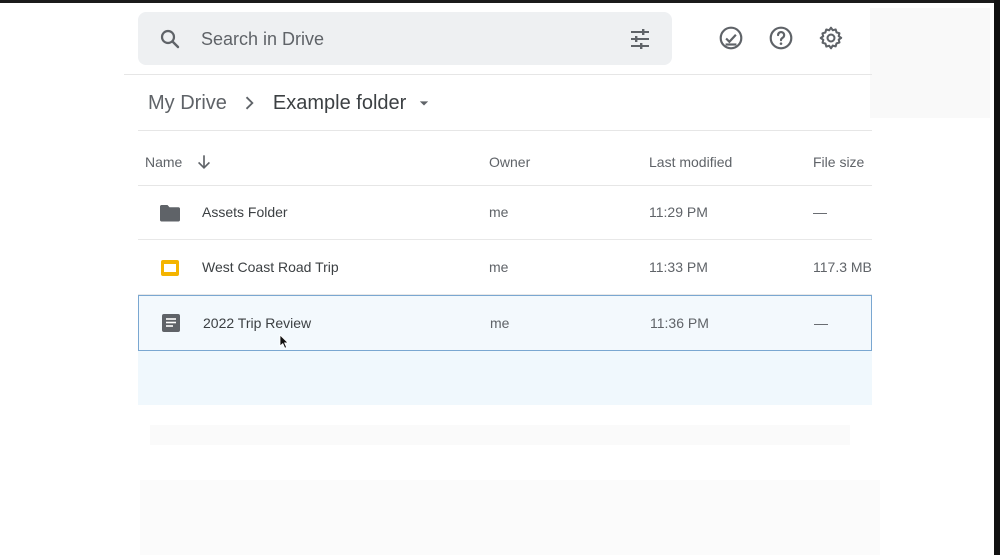 Image resolution: width=1000 pixels, height=555 pixels. What do you see at coordinates (498, 74) in the screenshot?
I see `header-divider` at bounding box center [498, 74].